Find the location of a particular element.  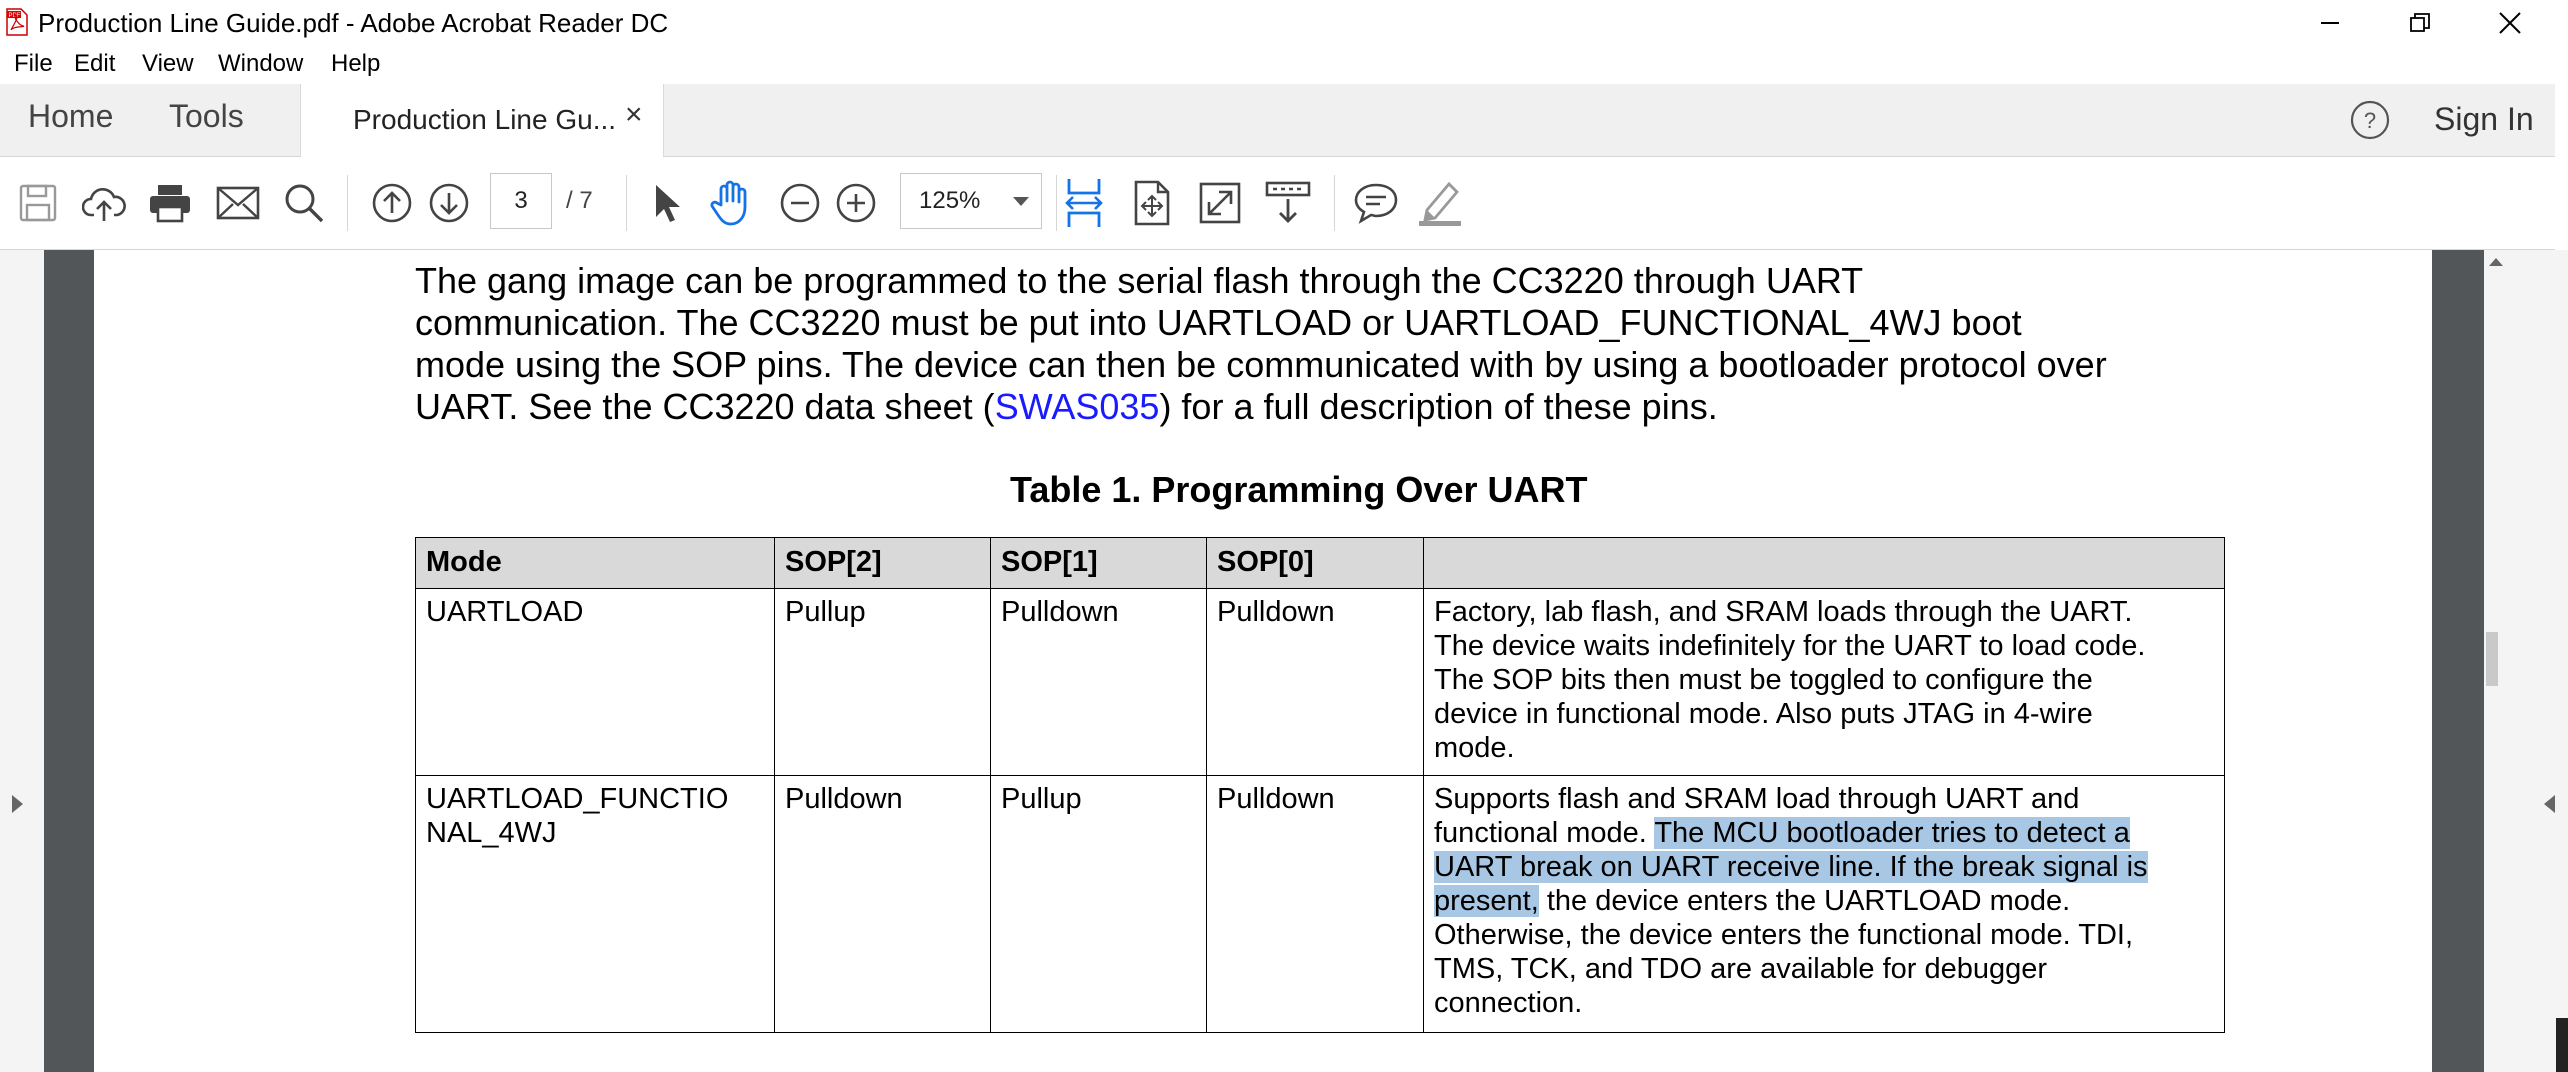

fit-page-button is located at coordinates (1152, 203).